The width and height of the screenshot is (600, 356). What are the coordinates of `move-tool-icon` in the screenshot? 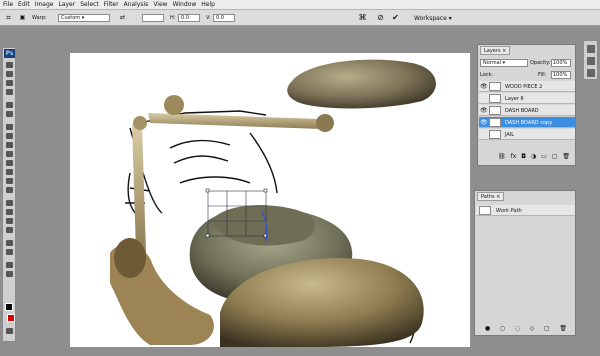 It's located at (9, 65).